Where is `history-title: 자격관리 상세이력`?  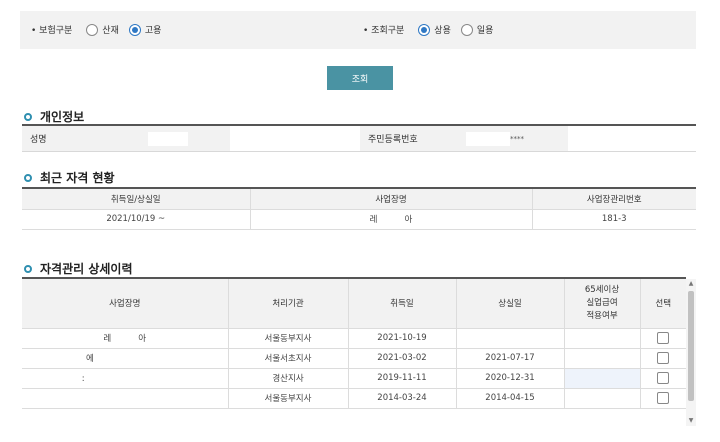 history-title: 자격관리 상세이력 is located at coordinates (78, 268).